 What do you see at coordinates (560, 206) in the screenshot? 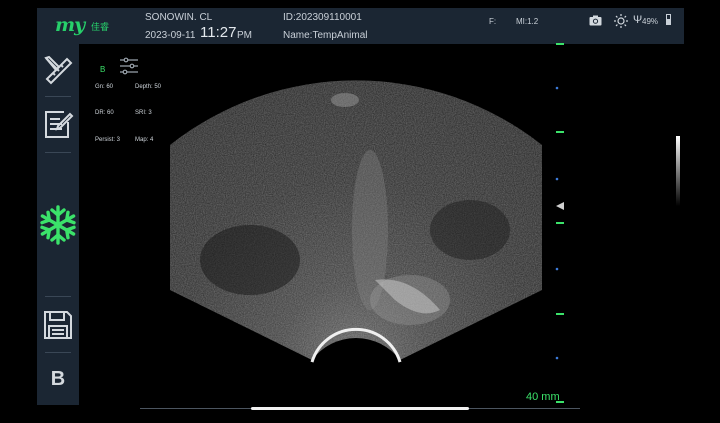
I see `focus-marker-icon` at bounding box center [560, 206].